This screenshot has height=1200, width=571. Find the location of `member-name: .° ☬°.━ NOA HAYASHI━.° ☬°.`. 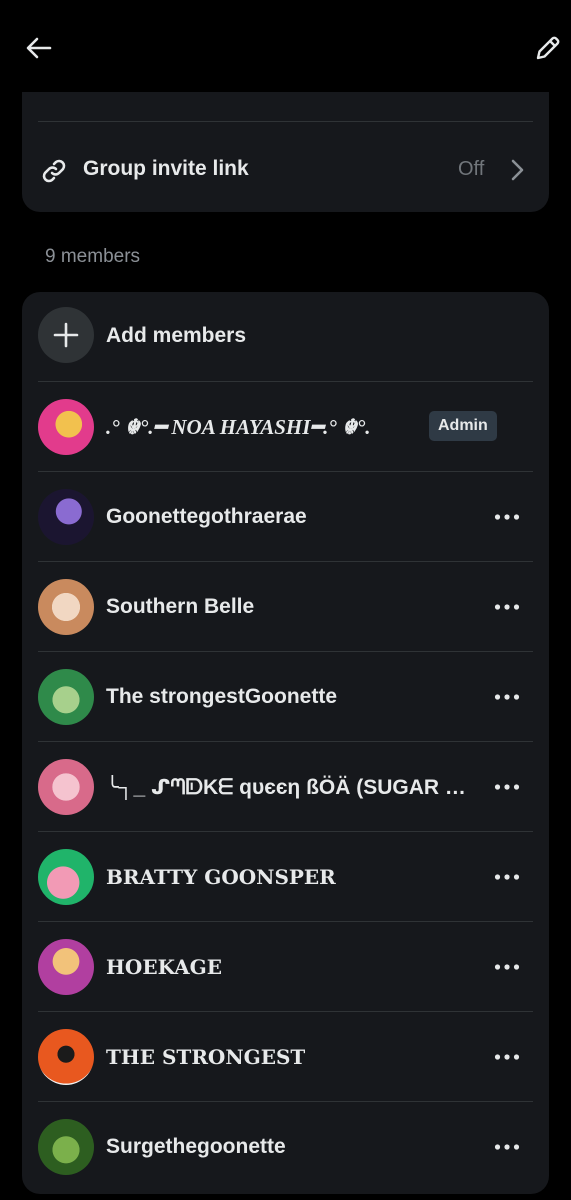

member-name: .° ☬°.━ NOA HAYASHI━.° ☬°. is located at coordinates (238, 427).